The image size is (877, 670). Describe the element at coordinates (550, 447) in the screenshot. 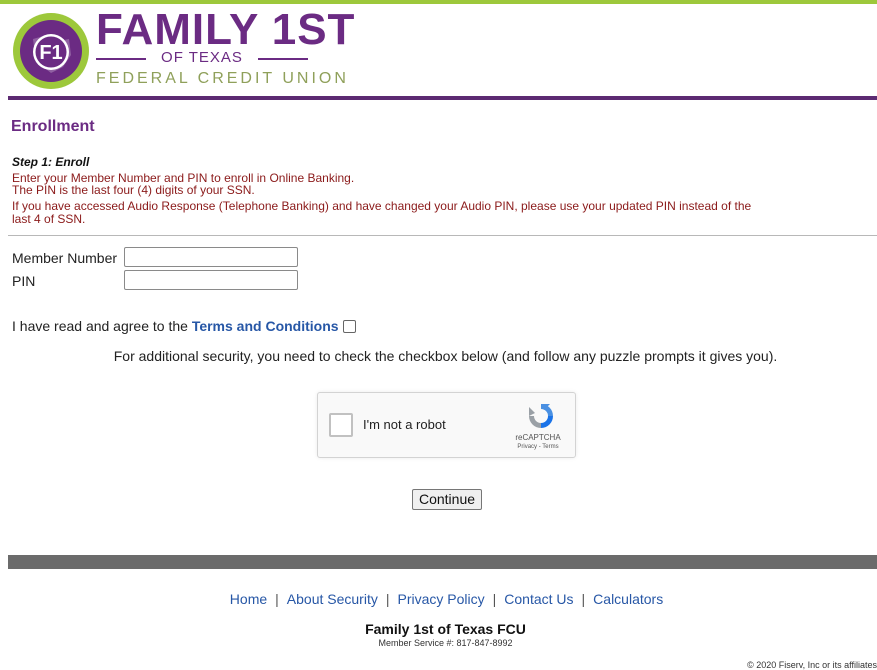

I see `recaptcha-terms-link: Terms` at that location.